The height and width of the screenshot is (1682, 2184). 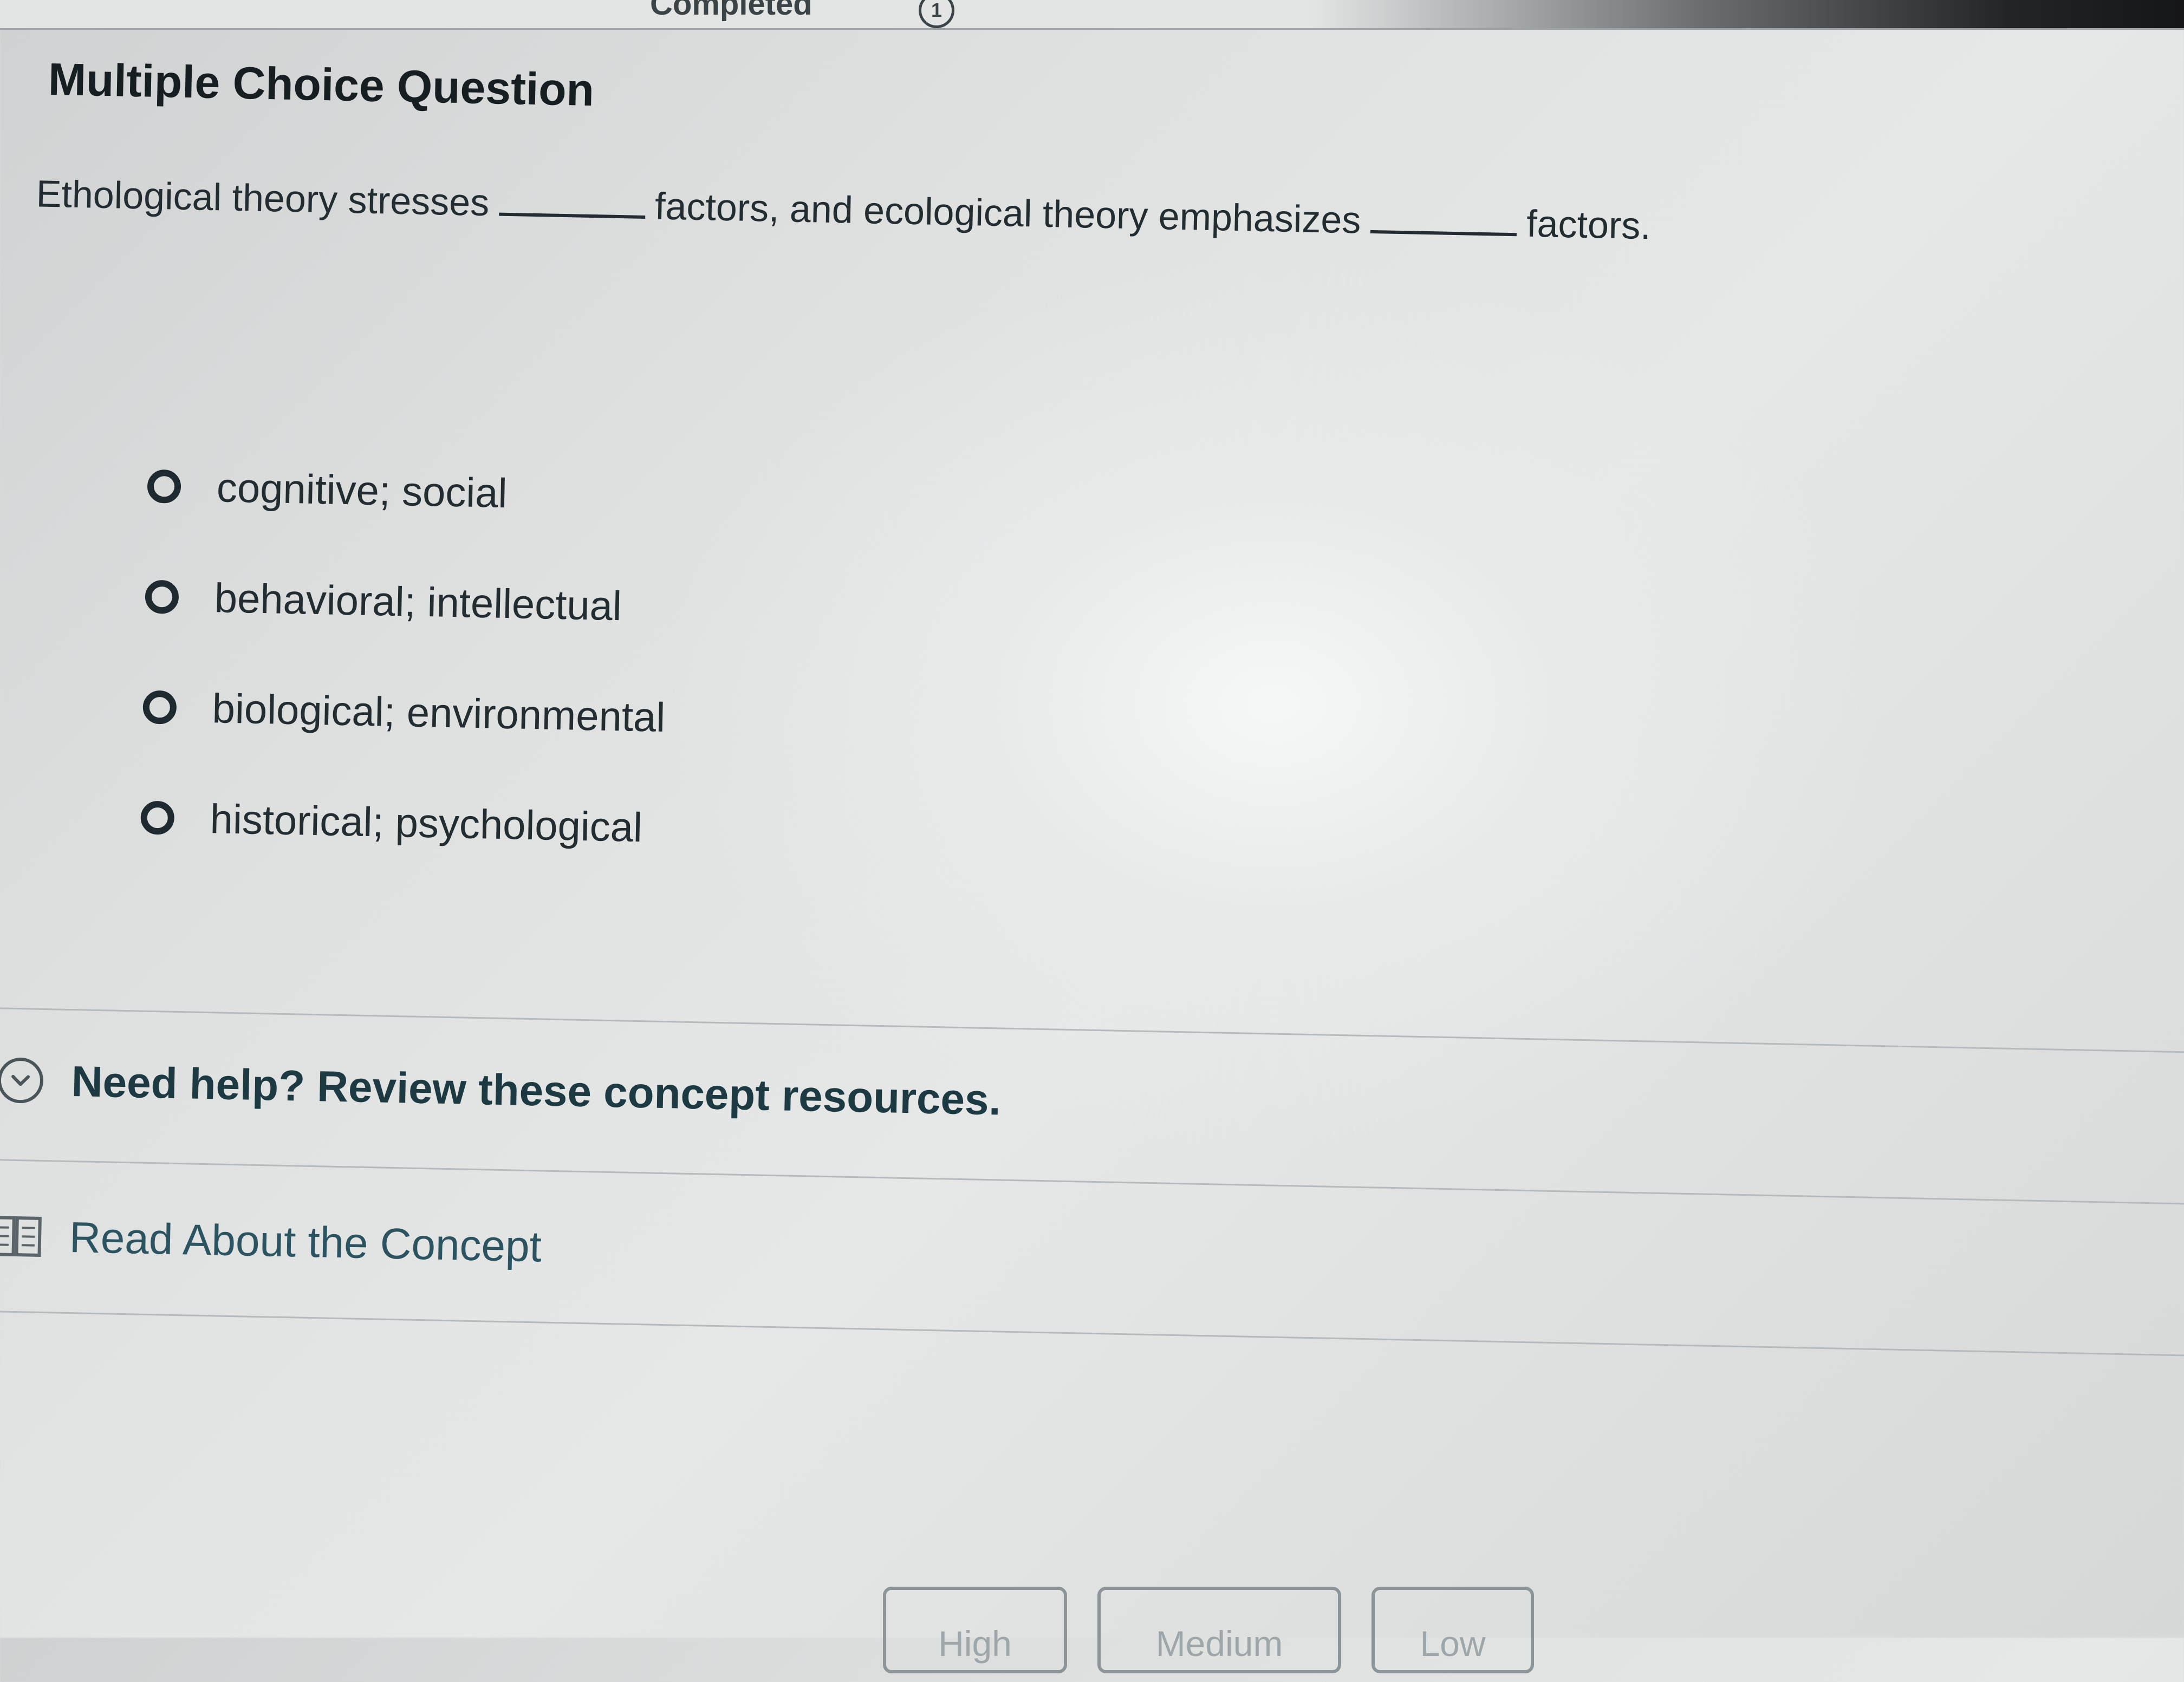 I want to click on answer-option-3: biological; environmental, so click(x=404, y=712).